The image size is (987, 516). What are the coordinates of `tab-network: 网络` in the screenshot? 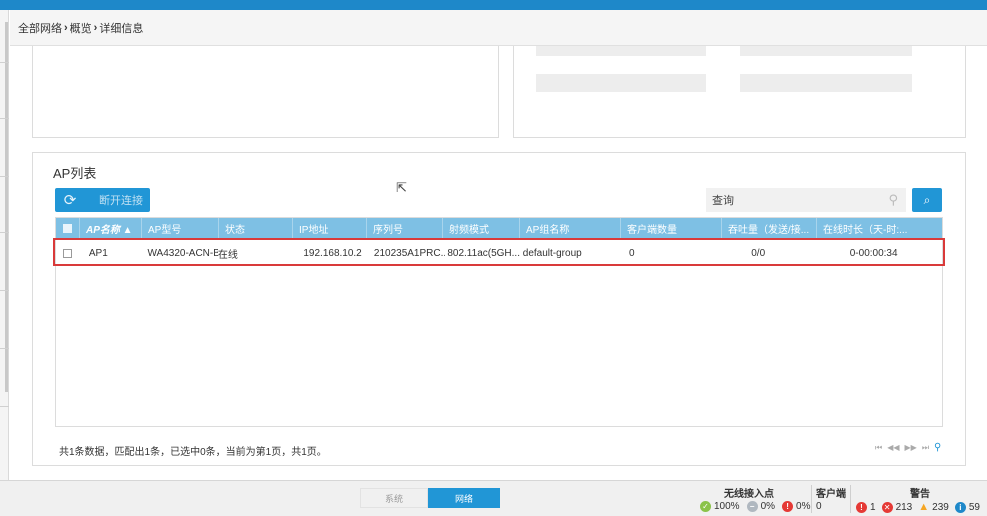 It's located at (464, 498).